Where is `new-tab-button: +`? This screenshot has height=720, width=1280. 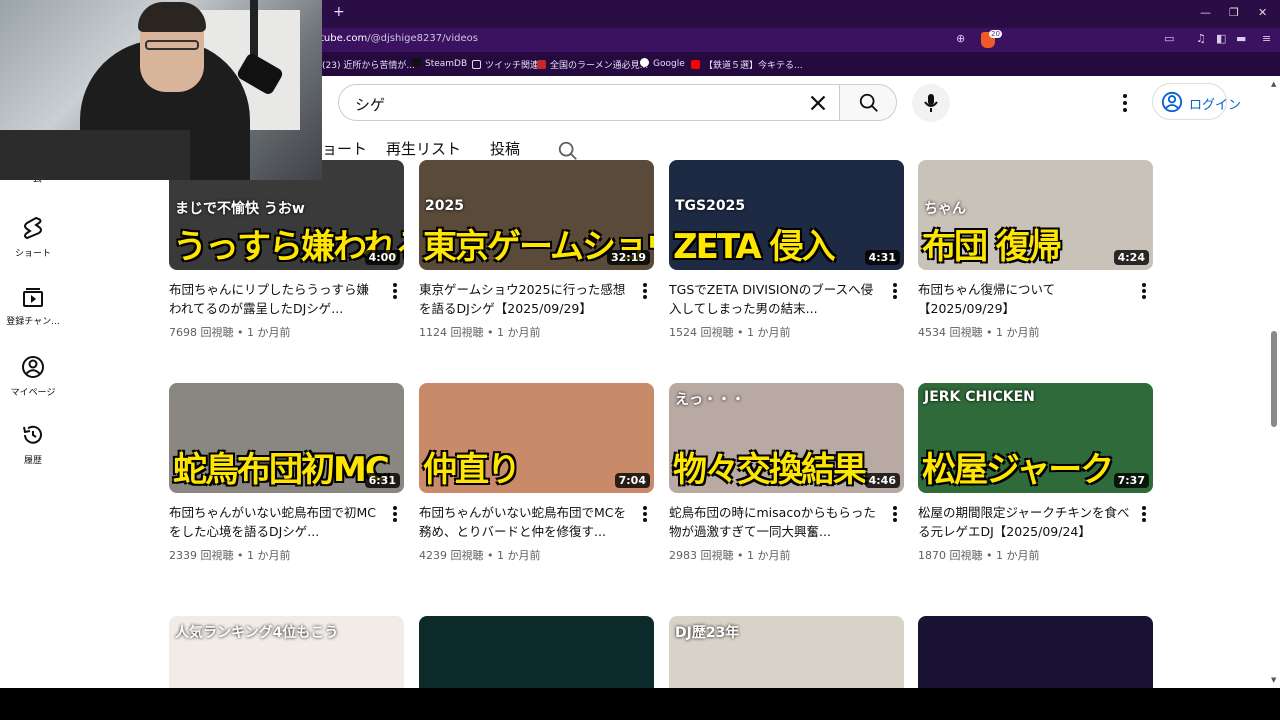
new-tab-button: + is located at coordinates (339, 12).